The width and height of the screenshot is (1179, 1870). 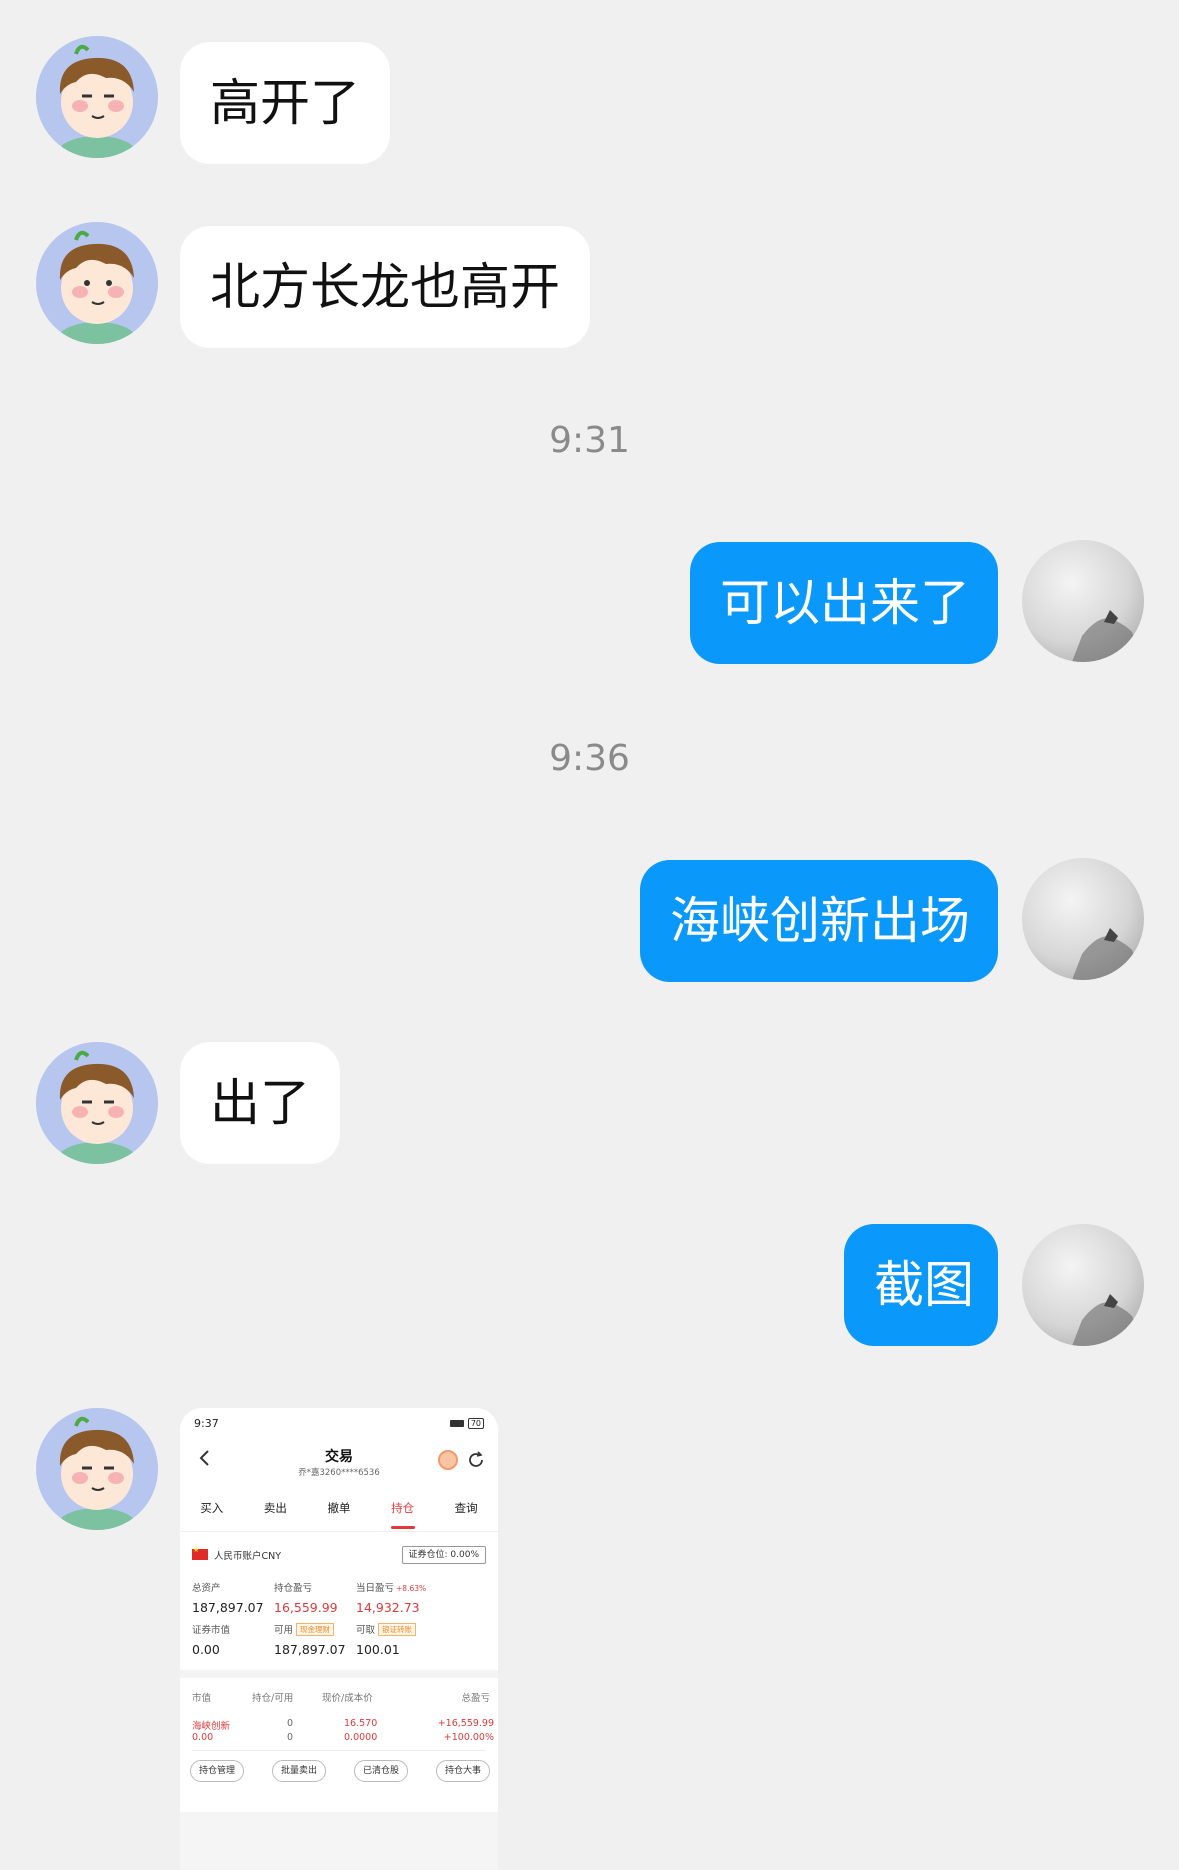 What do you see at coordinates (201, 1697) in the screenshot?
I see `col-market-value: 市值` at bounding box center [201, 1697].